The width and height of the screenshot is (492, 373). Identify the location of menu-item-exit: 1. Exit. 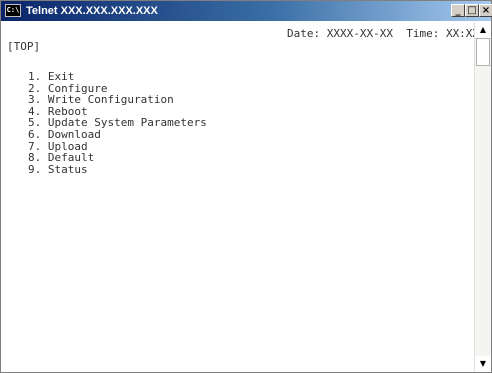
(51, 76).